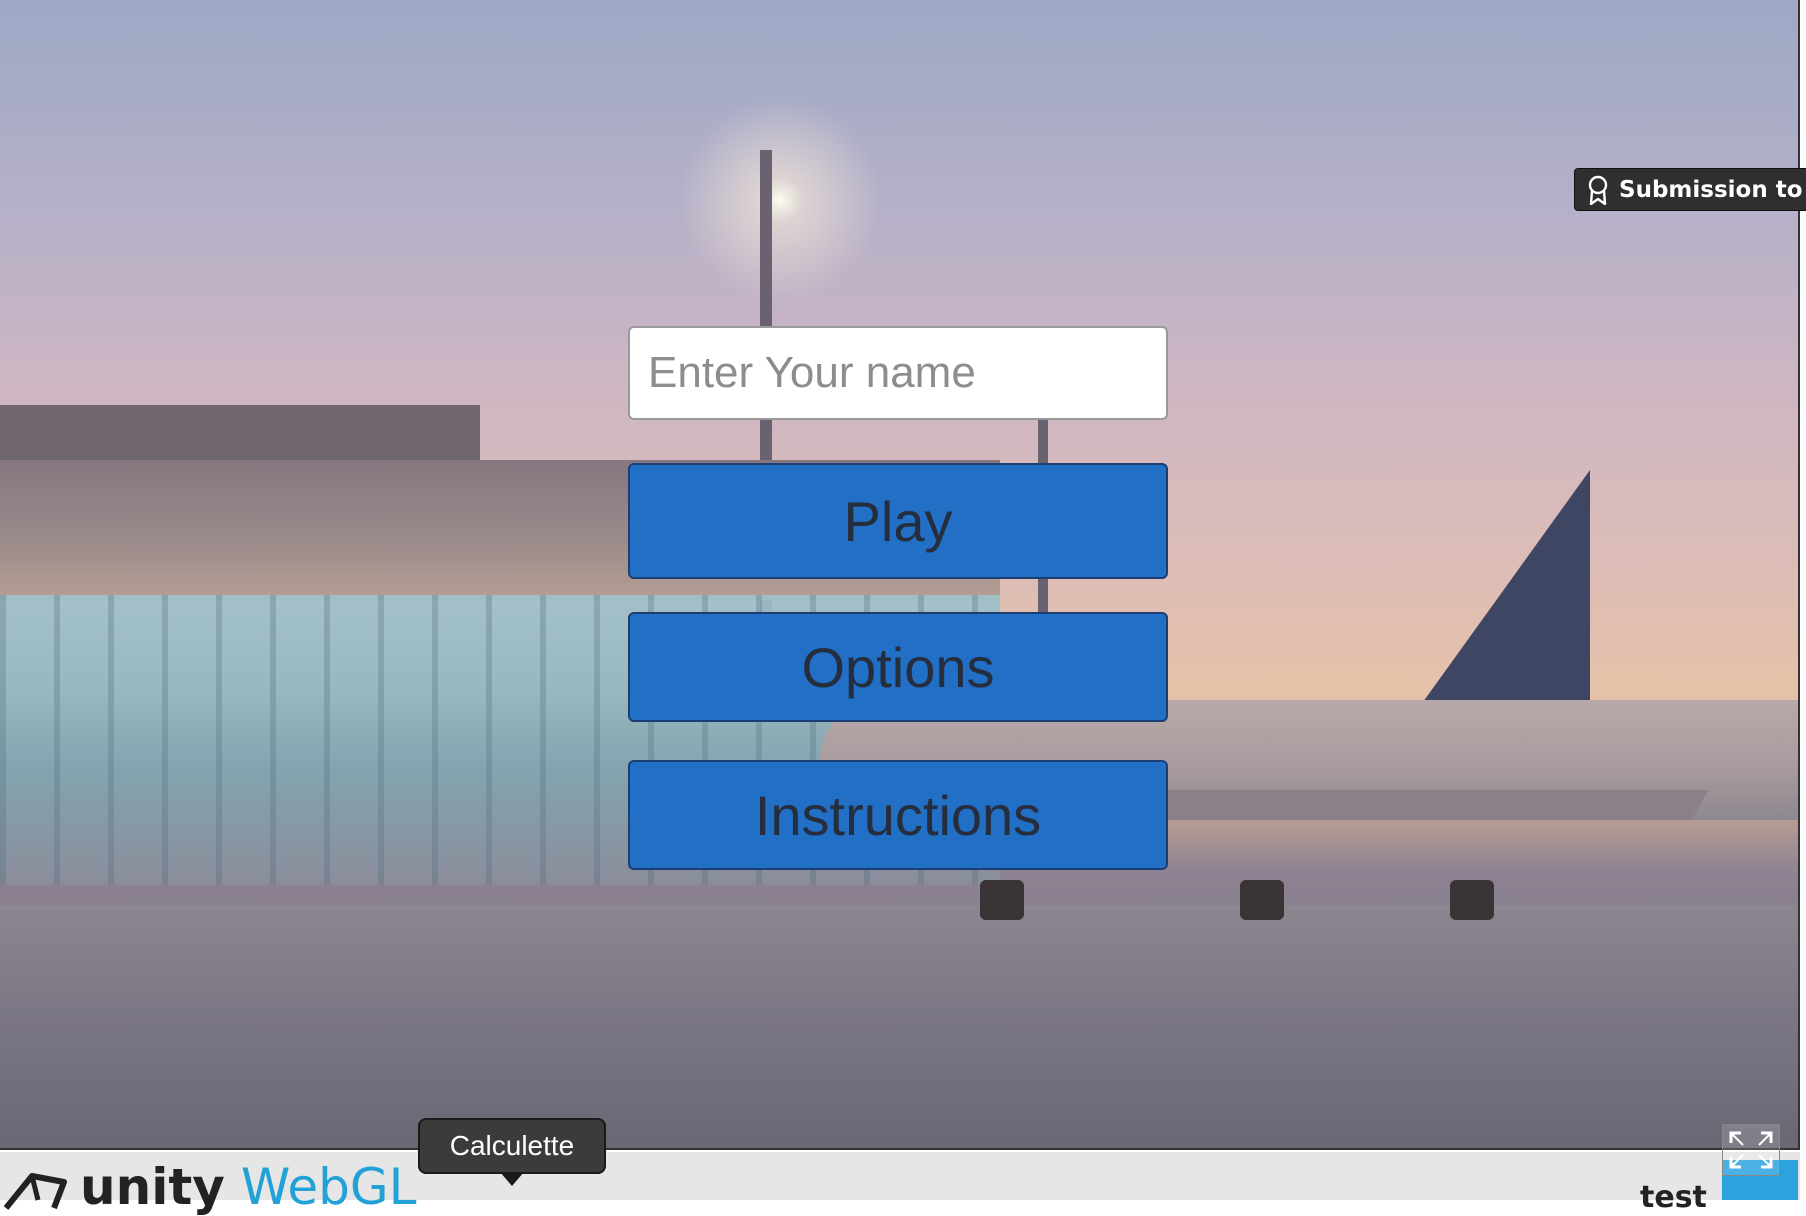 This screenshot has width=1806, height=1216. I want to click on instructions-button: Instructions, so click(898, 815).